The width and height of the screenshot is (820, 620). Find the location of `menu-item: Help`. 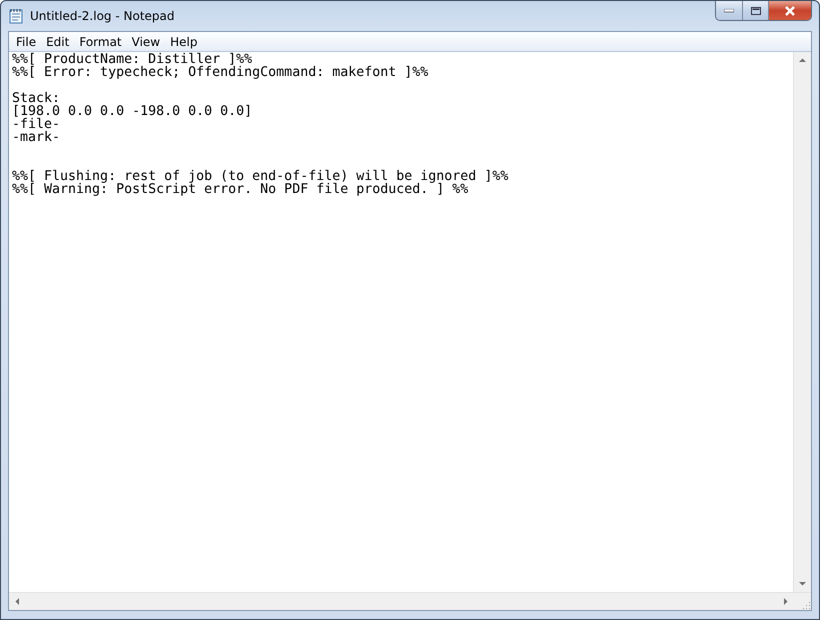

menu-item: Help is located at coordinates (183, 41).